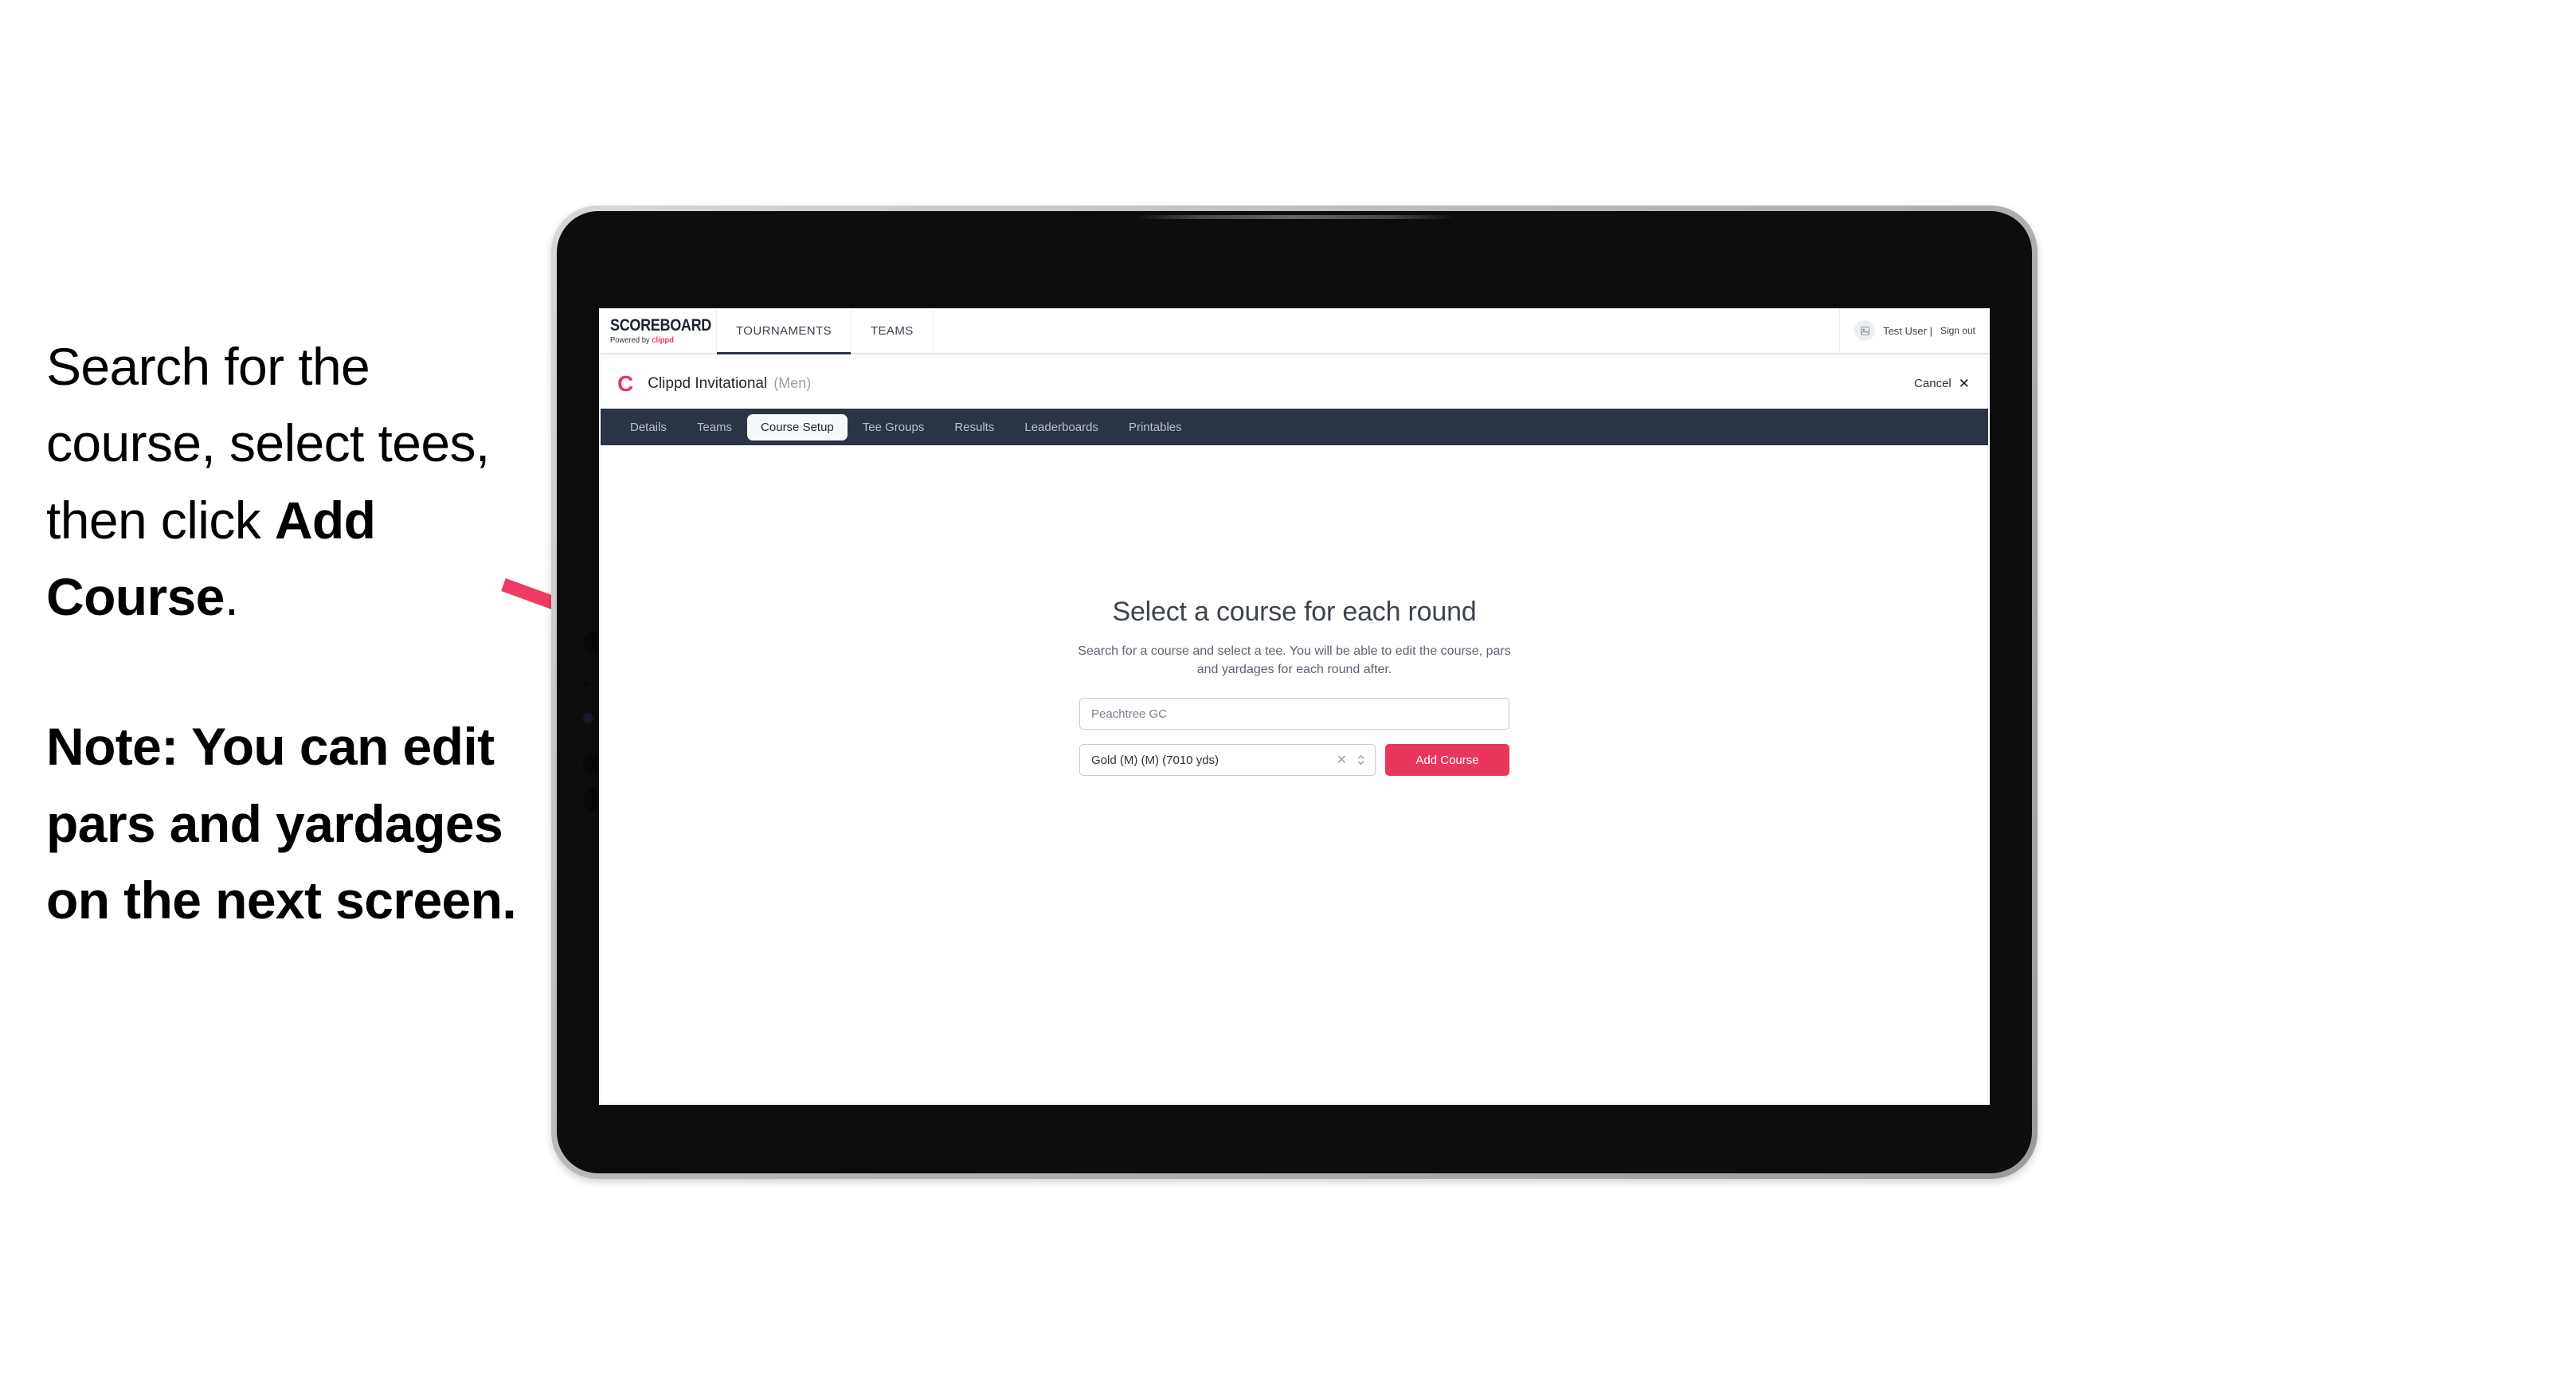 The width and height of the screenshot is (2576, 1386). Describe the element at coordinates (894, 427) in the screenshot. I see `subnav-item-tee-groups: Tee Groups` at that location.